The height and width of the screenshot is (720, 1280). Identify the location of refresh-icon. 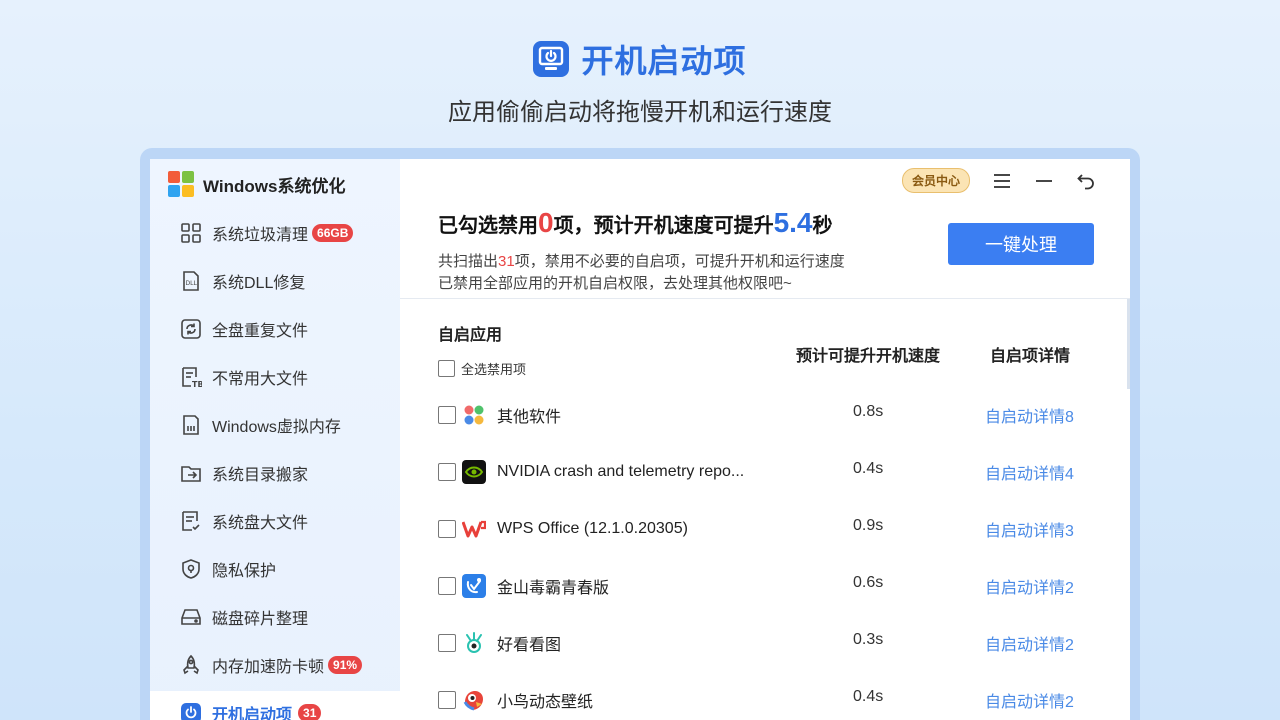
(191, 329).